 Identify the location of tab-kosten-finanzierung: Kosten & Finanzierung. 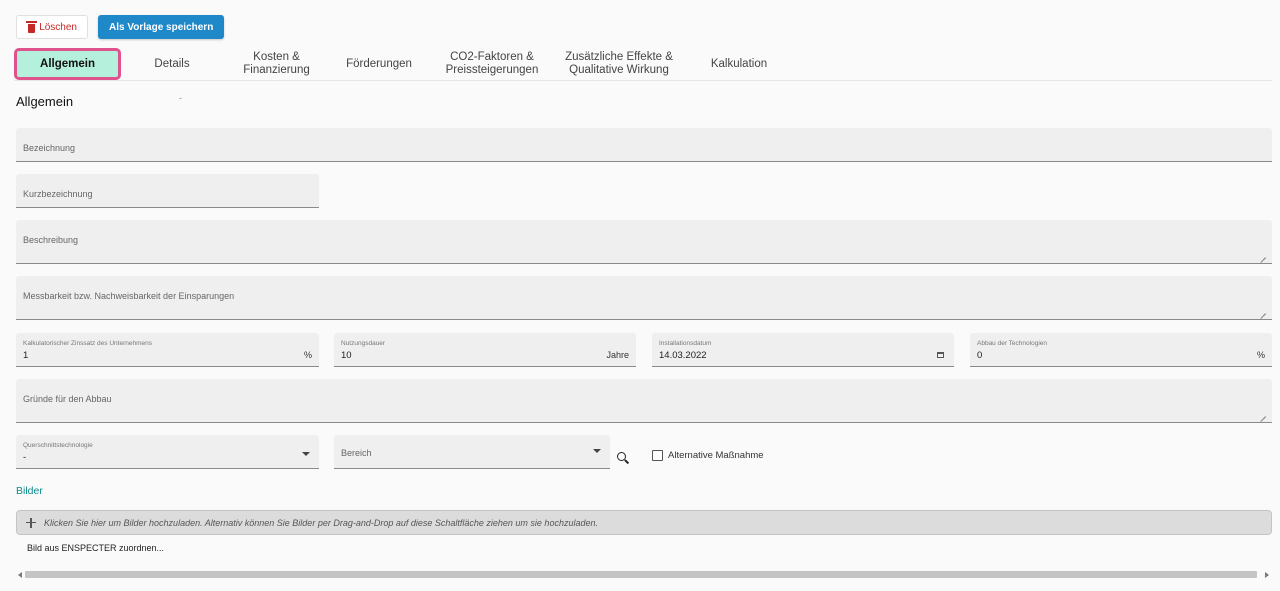
(276, 64).